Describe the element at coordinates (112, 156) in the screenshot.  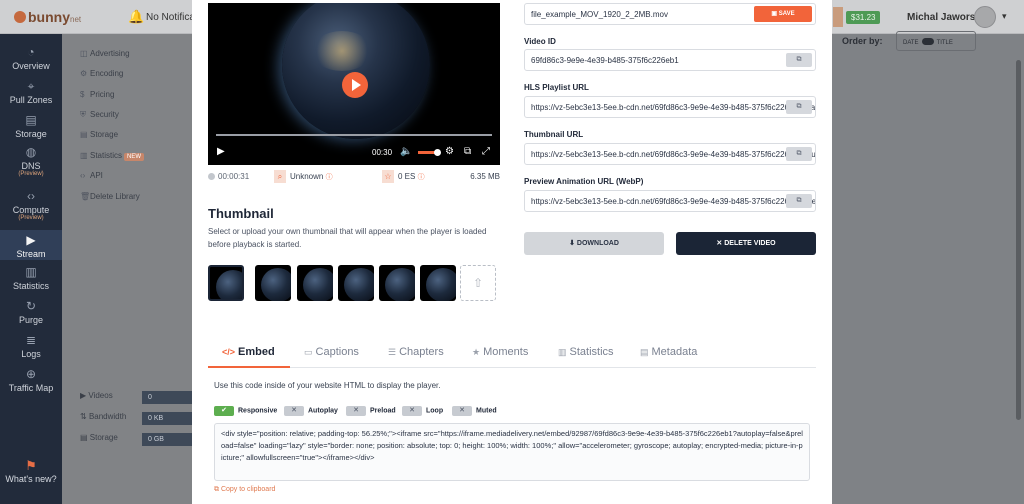
I see `subnav-item-statistics: ▥ Statistics NEW` at that location.